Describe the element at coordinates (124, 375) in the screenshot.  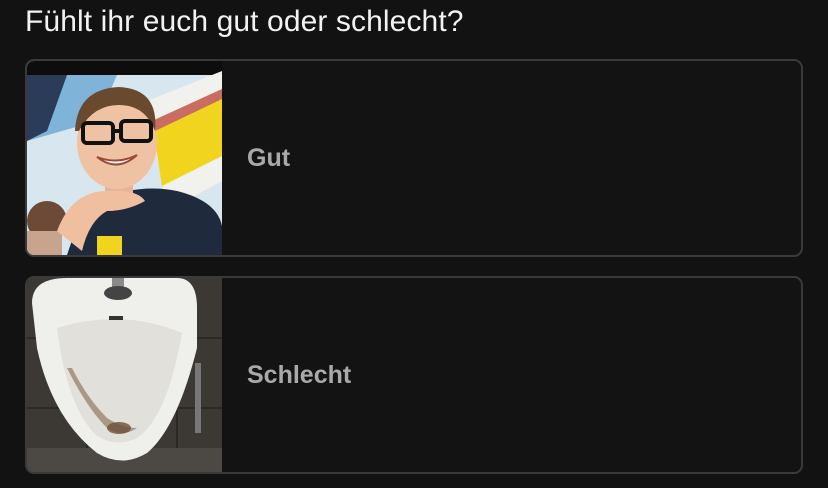
I see `option-image-urinal` at that location.